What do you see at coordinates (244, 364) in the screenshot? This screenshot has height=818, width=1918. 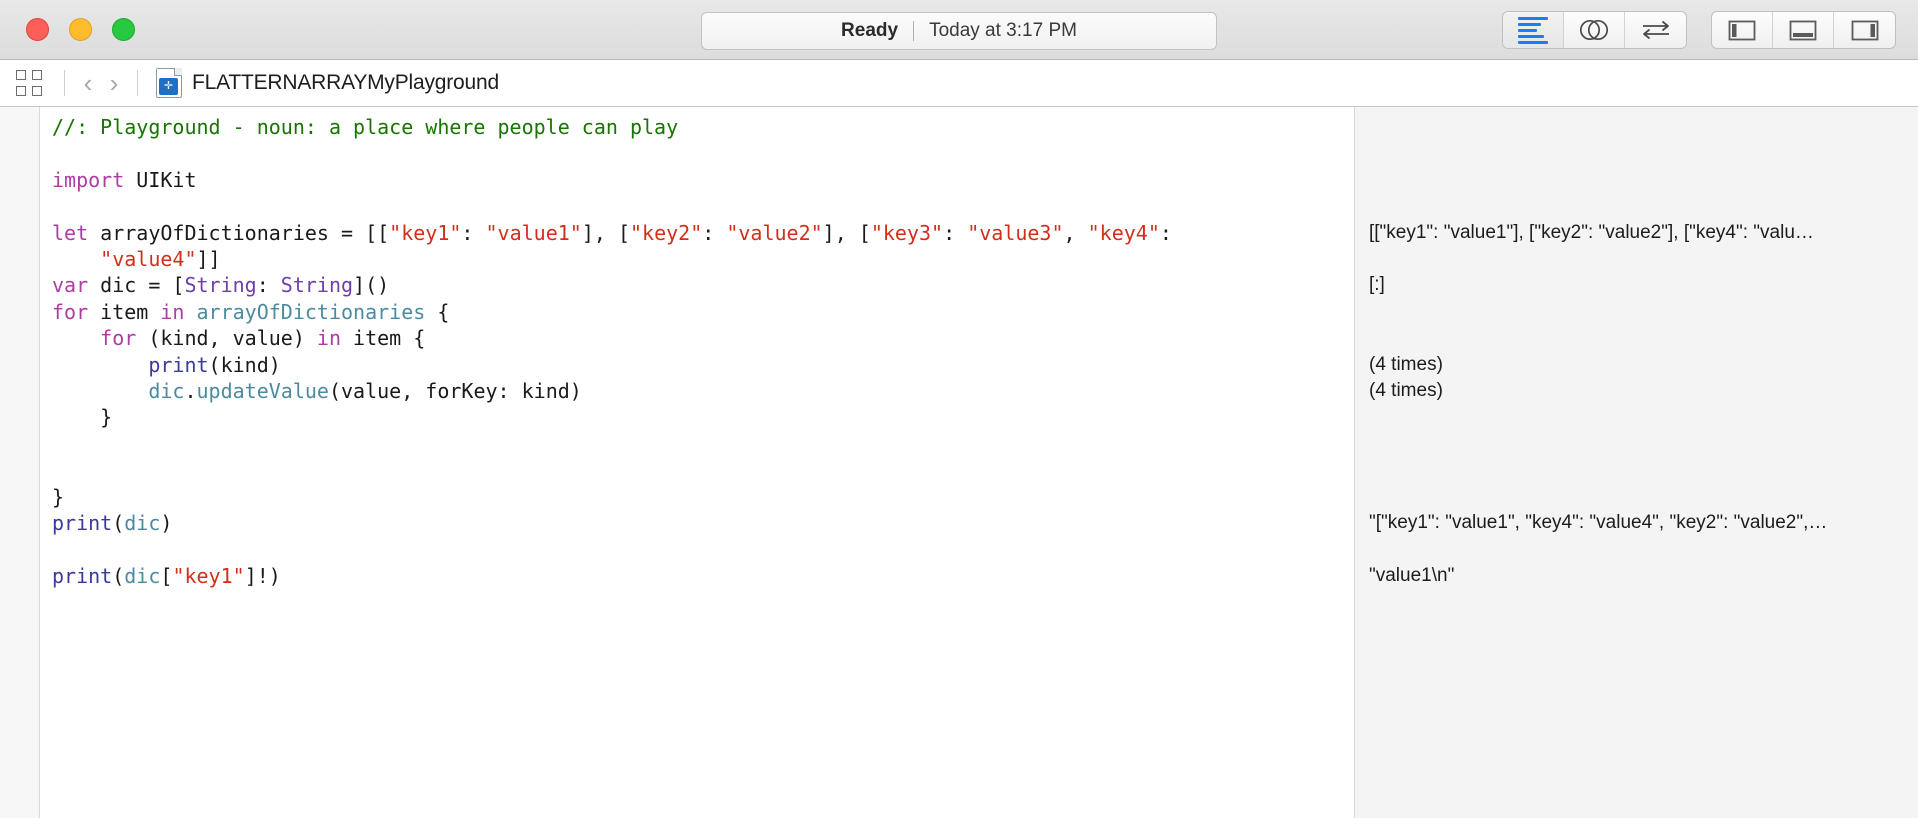 I see `code-token: (kind)` at bounding box center [244, 364].